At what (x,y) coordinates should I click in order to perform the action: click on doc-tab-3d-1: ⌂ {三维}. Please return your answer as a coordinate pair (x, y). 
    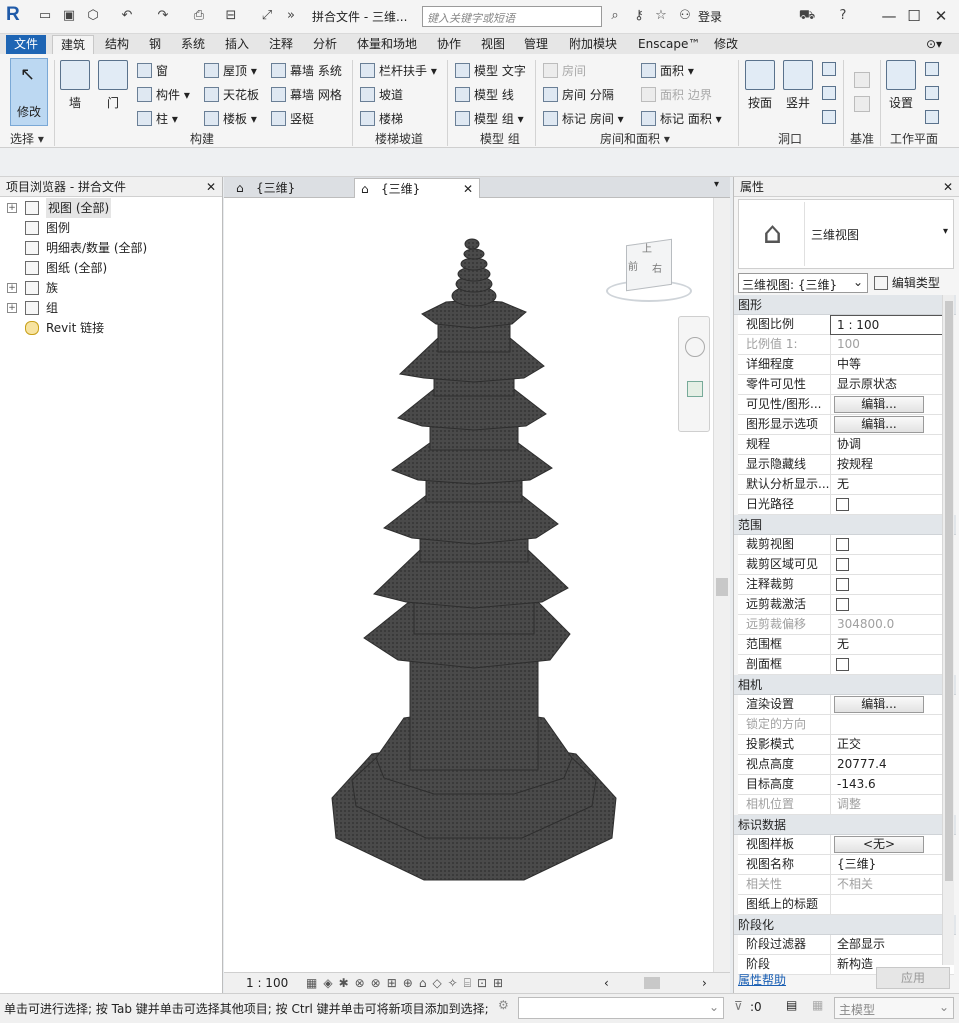
    Looking at the image, I should click on (290, 188).